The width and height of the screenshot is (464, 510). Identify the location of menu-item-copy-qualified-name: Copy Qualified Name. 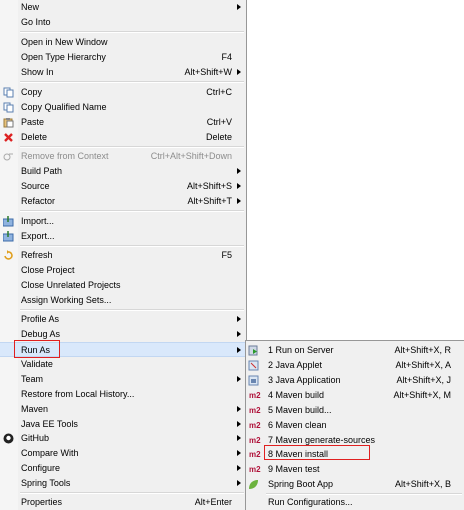
(123, 107).